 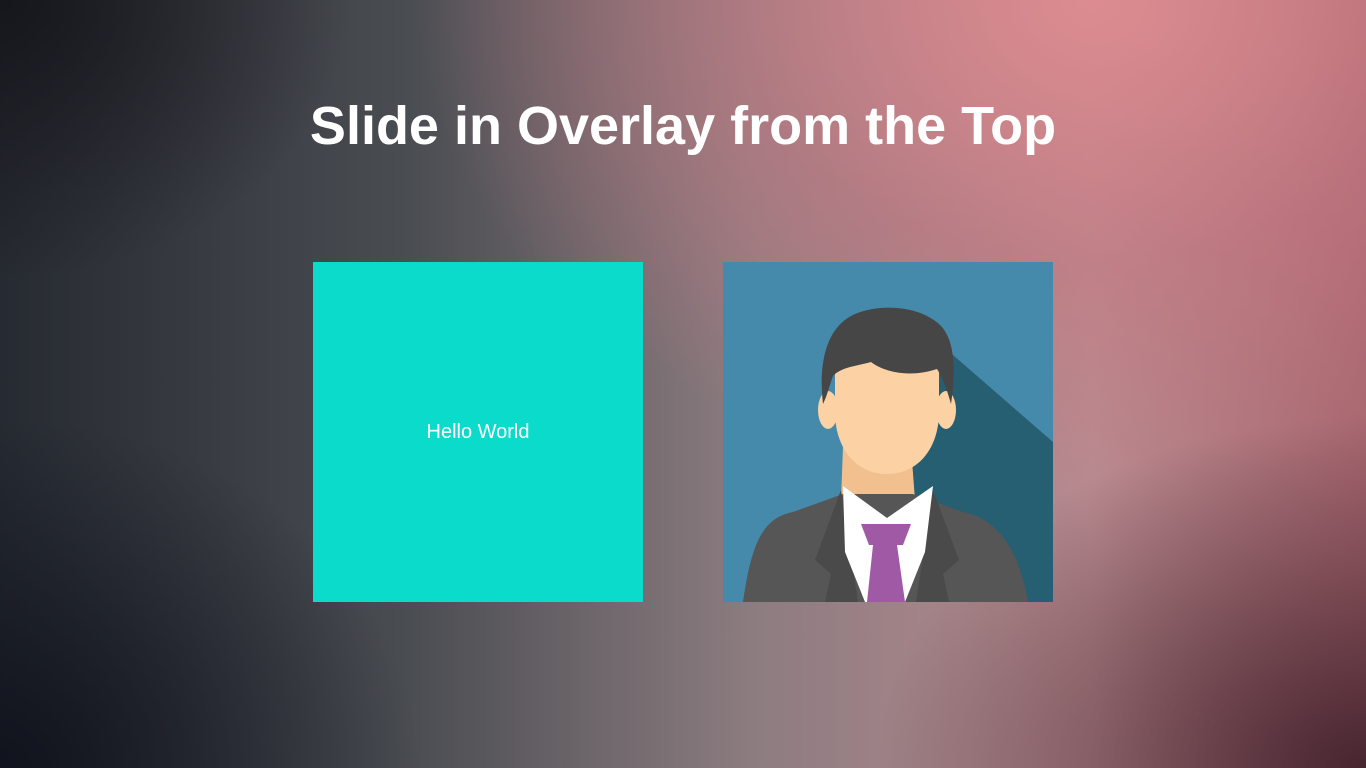 I want to click on avatar-tie-knot, so click(x=886, y=534).